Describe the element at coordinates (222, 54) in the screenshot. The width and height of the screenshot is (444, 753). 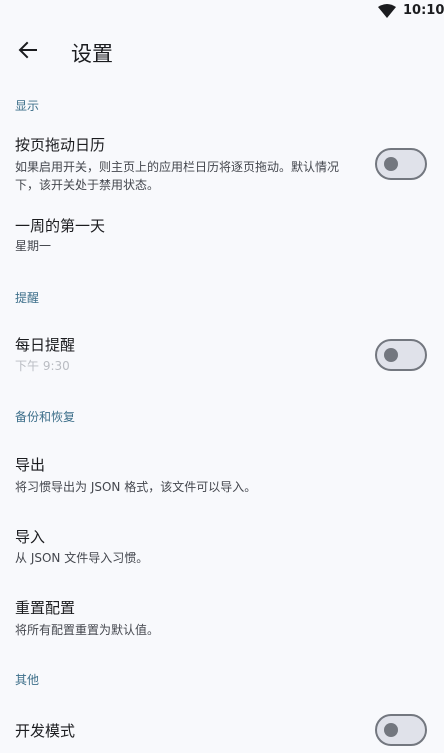
I see `app-bar: 设置` at that location.